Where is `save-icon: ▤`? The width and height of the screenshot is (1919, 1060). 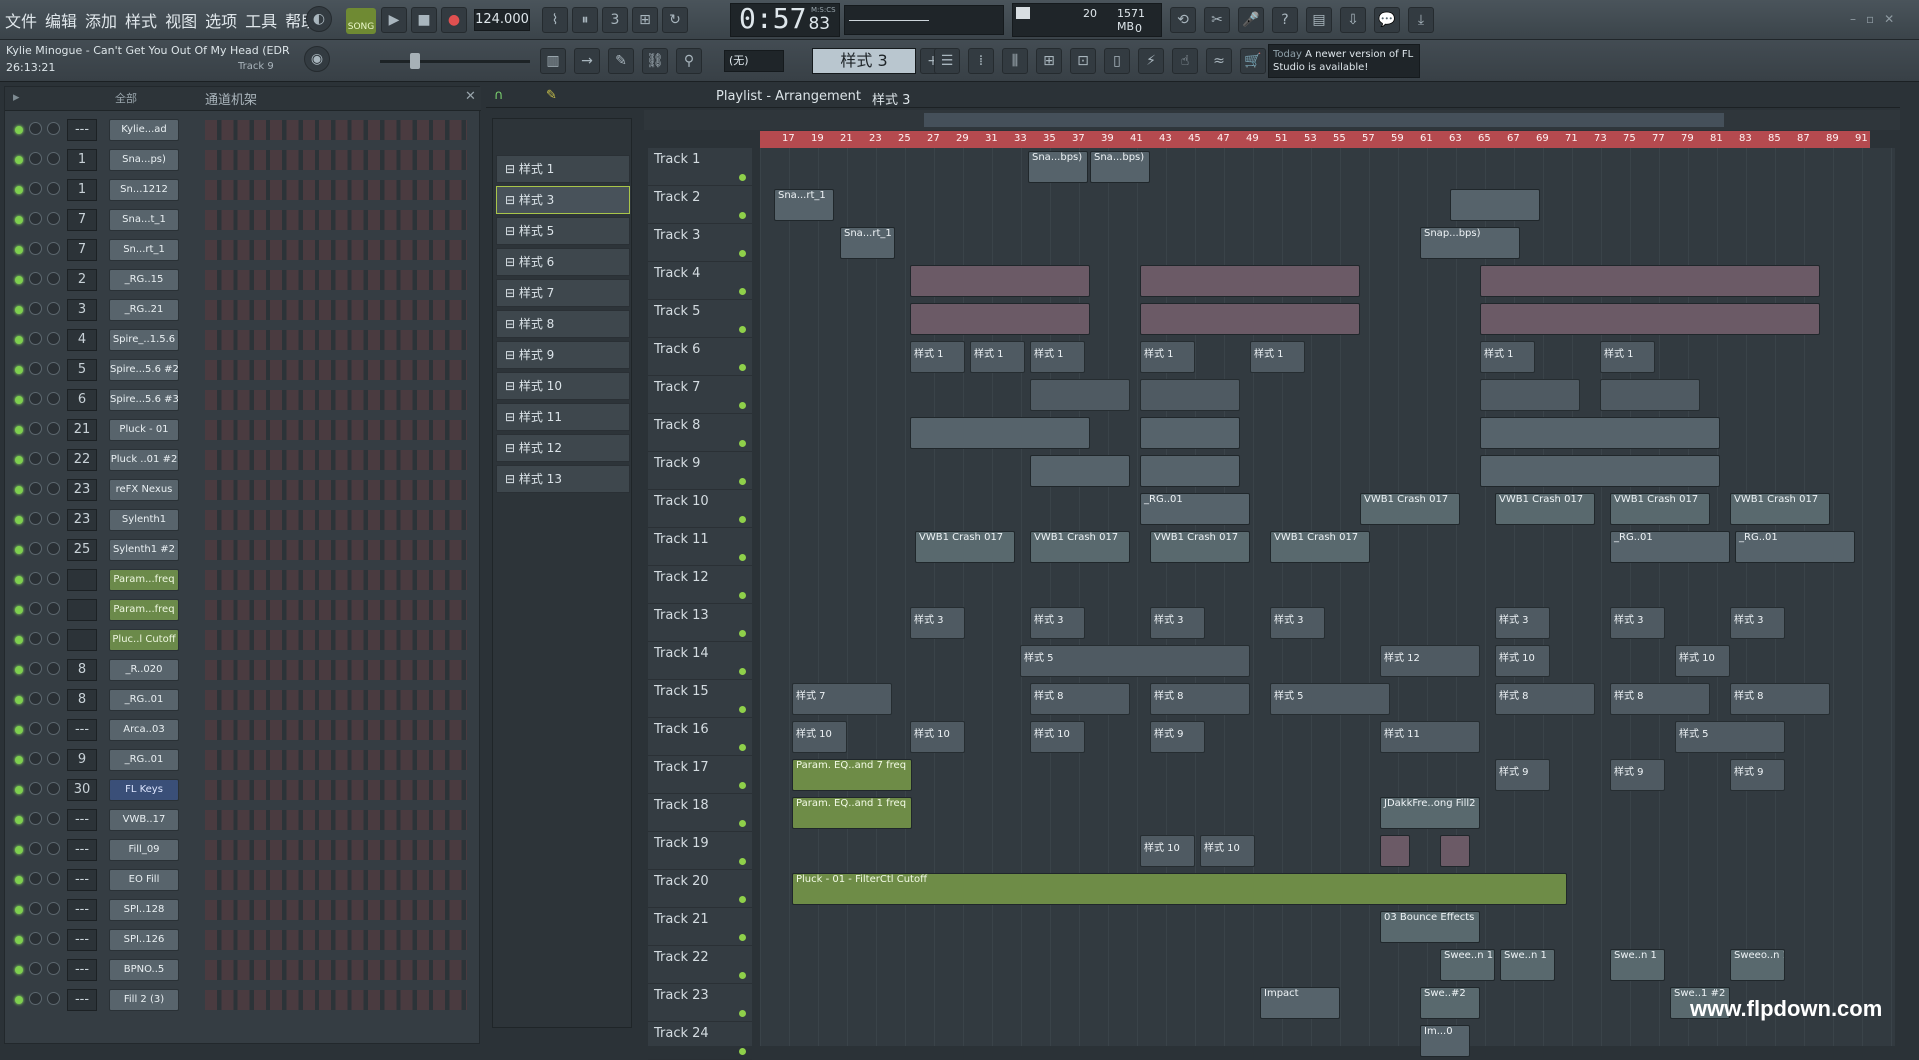
save-icon: ▤ is located at coordinates (1319, 20).